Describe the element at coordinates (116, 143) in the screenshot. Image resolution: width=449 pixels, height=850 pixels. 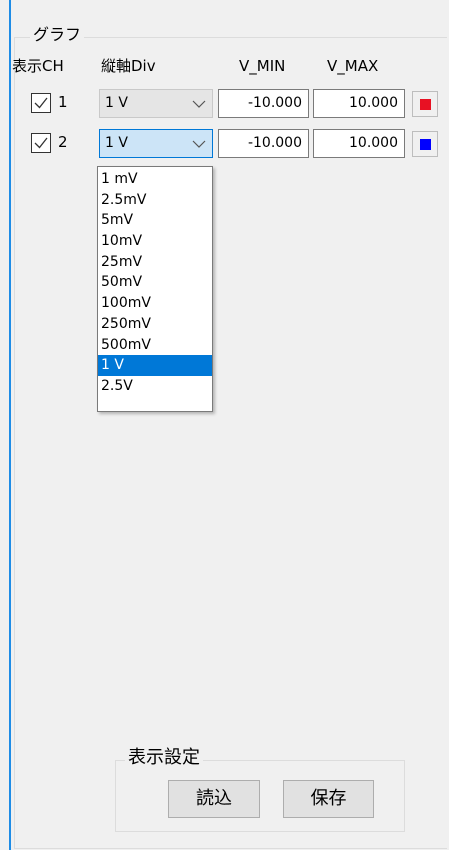
I see `channel-2-div-value: 1 V` at that location.